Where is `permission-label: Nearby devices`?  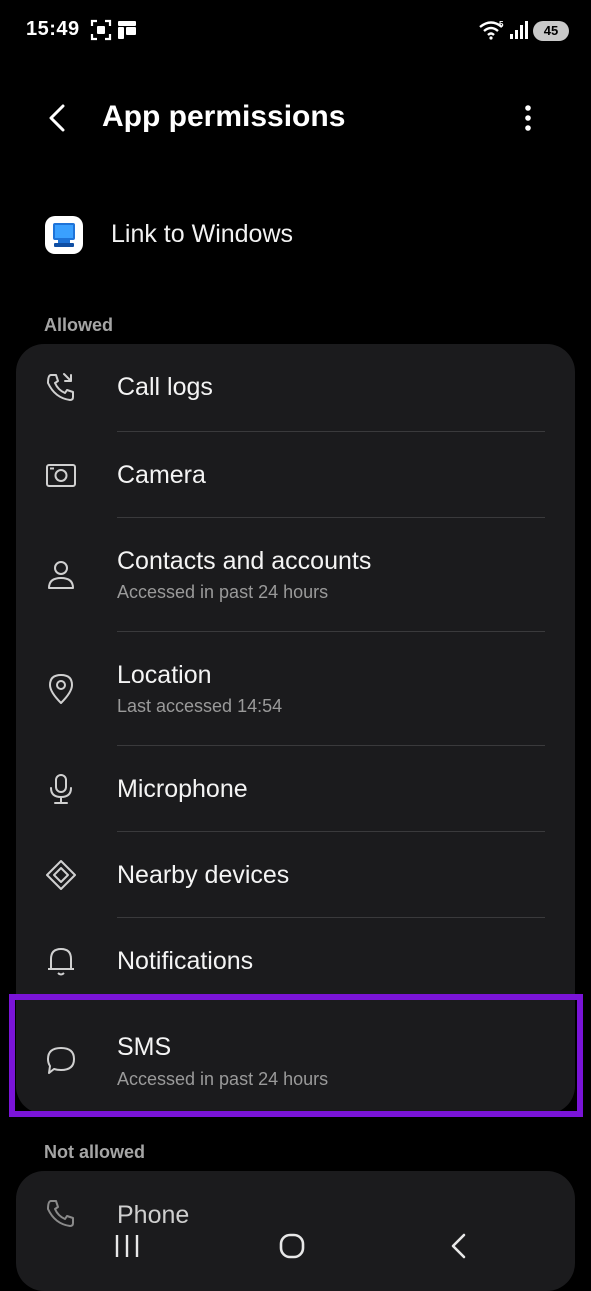
permission-label: Nearby devices is located at coordinates (203, 875).